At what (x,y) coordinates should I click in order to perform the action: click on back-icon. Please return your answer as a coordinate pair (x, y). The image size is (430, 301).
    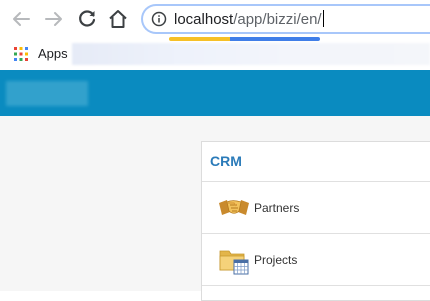
    Looking at the image, I should click on (21, 19).